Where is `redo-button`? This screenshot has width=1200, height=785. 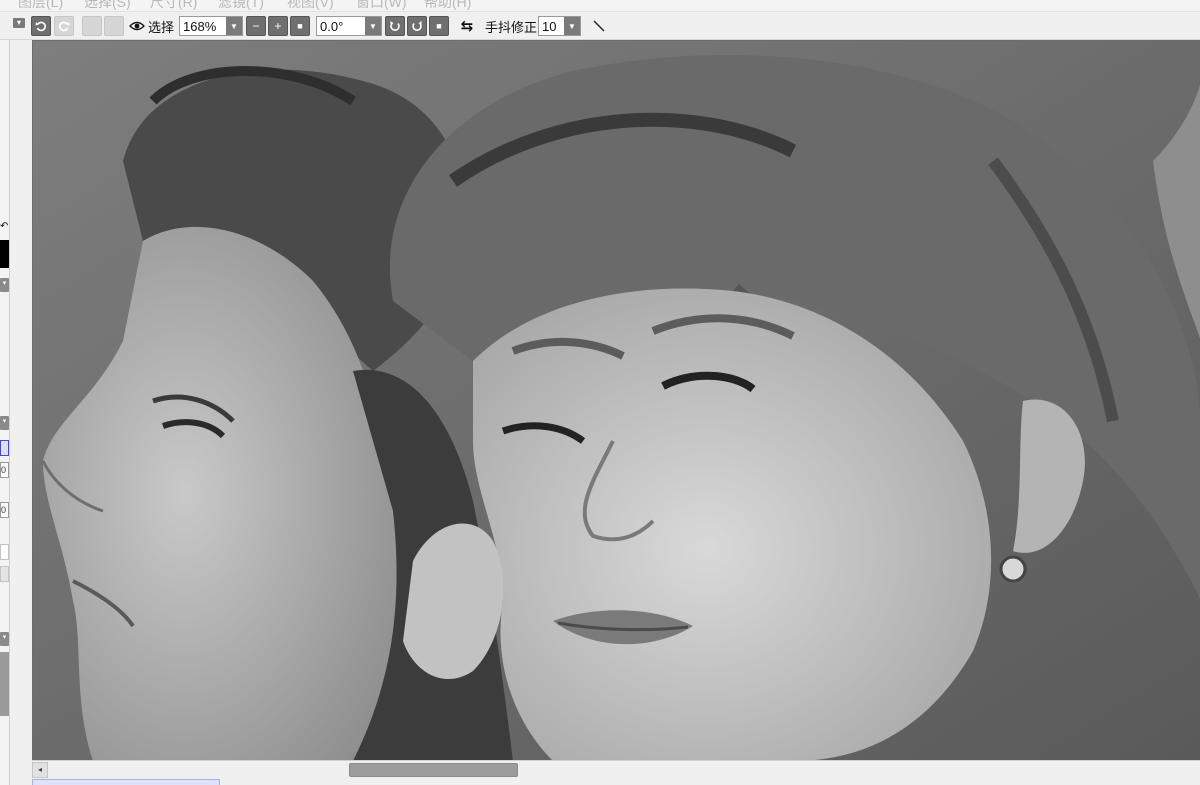
redo-button is located at coordinates (64, 26).